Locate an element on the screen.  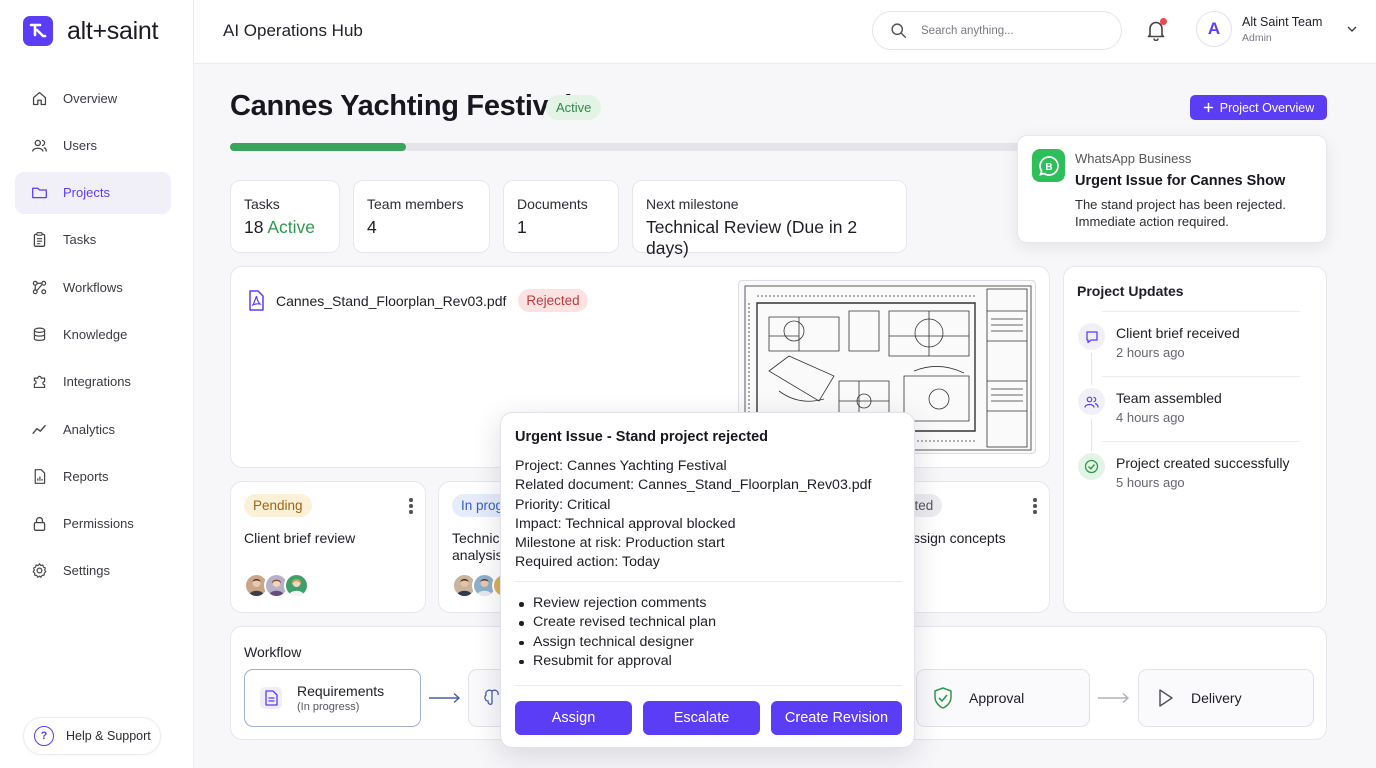
sidebar-item-settings: Settings is located at coordinates (93, 571).